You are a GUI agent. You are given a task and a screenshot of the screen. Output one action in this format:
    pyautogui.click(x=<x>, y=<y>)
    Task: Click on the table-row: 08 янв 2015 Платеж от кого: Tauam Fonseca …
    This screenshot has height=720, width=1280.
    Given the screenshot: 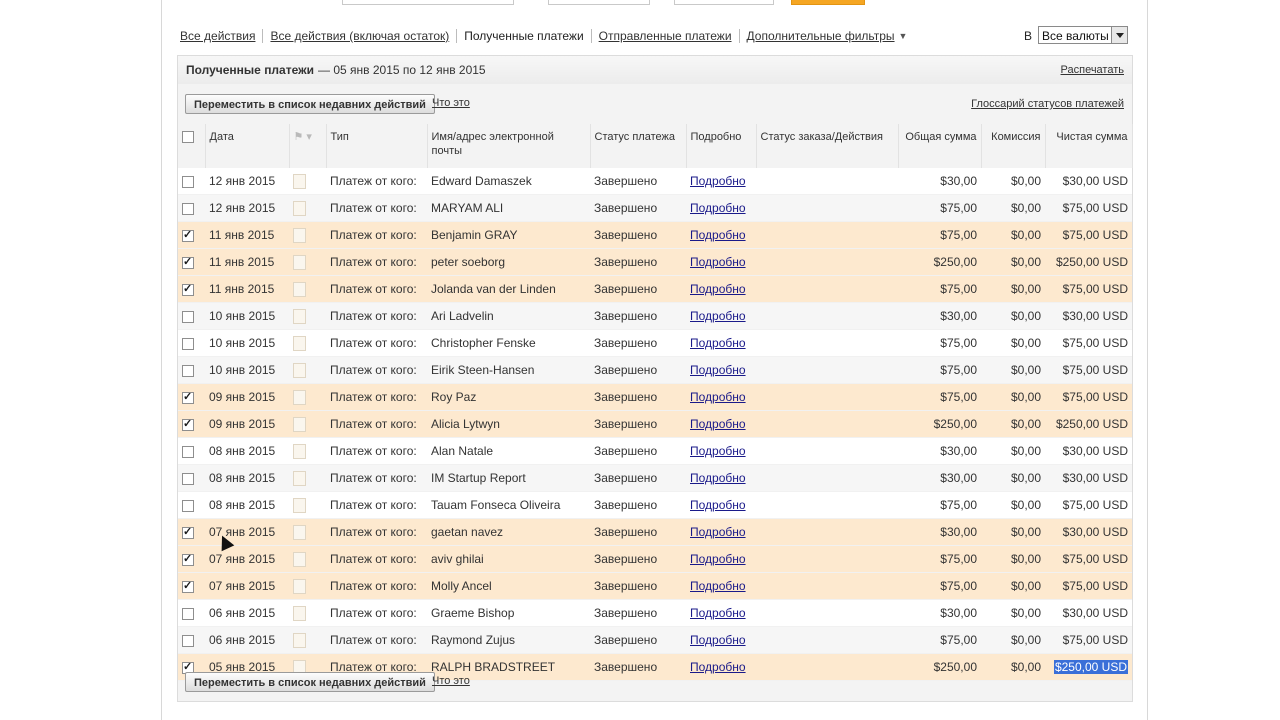 What is the action you would take?
    pyautogui.click(x=655, y=505)
    